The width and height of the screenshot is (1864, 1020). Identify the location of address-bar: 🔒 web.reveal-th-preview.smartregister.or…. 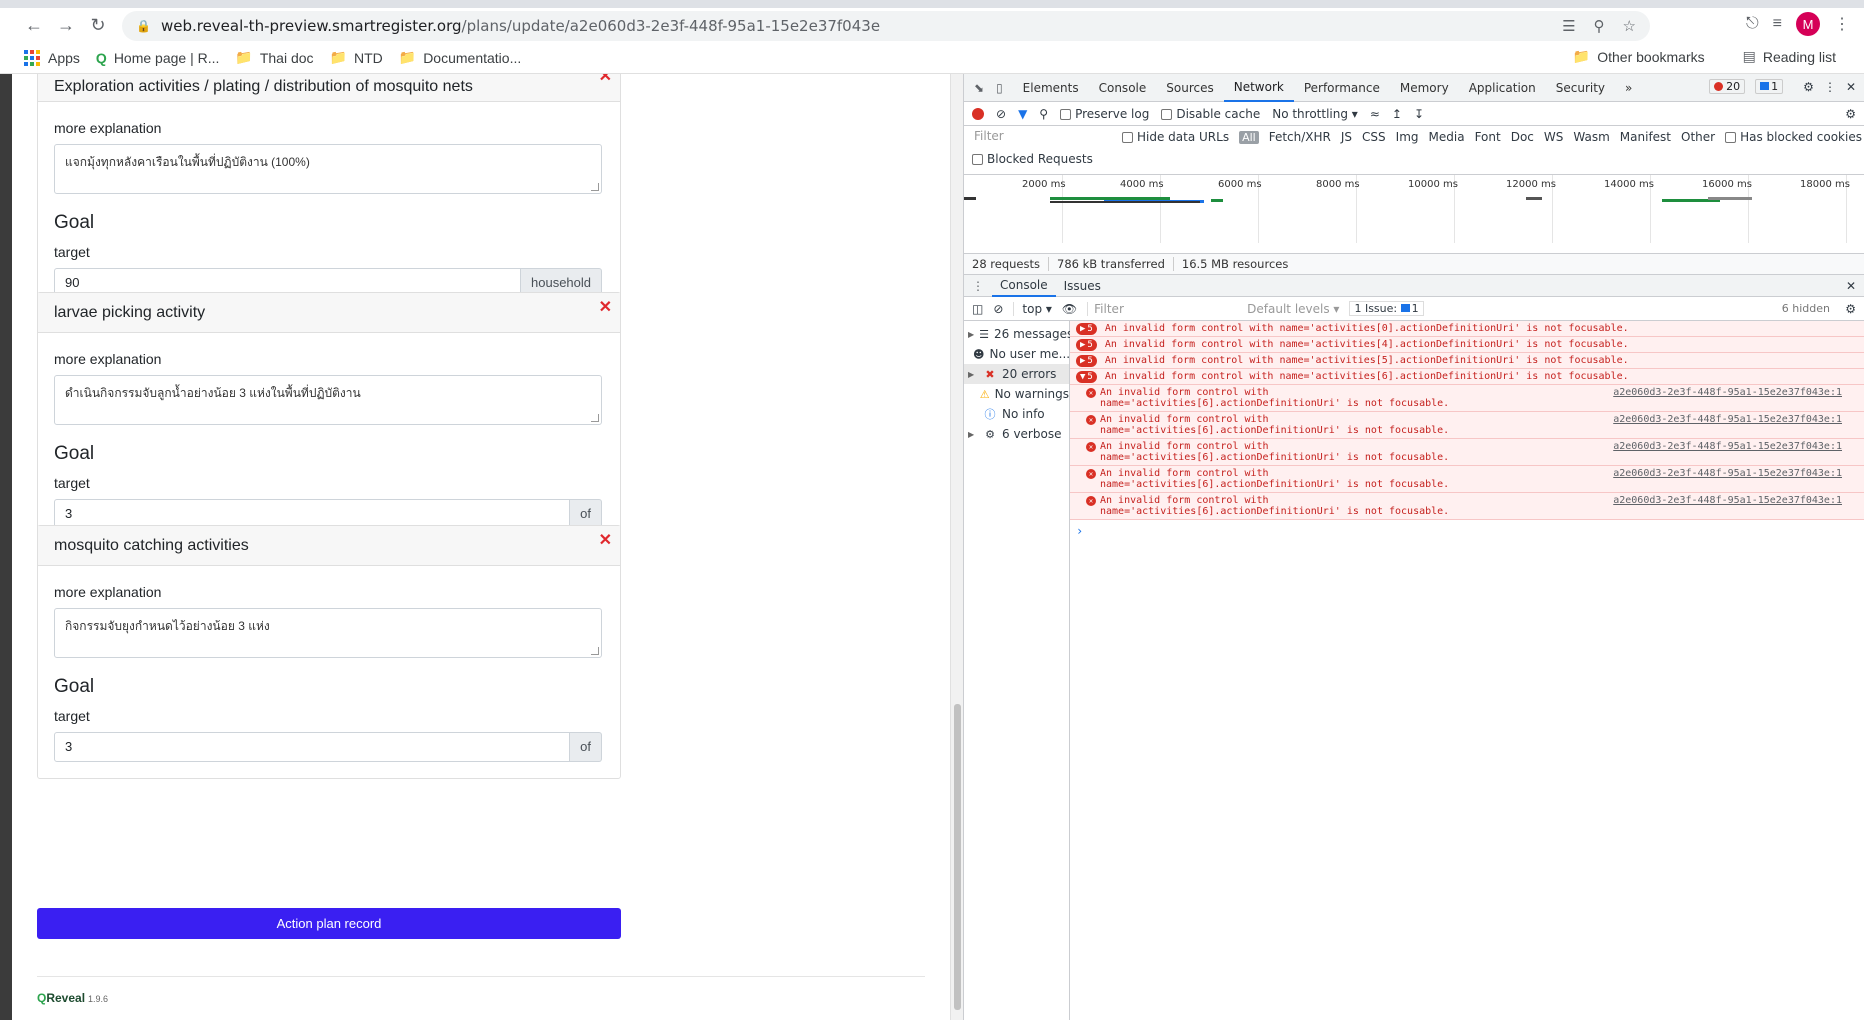
(886, 26).